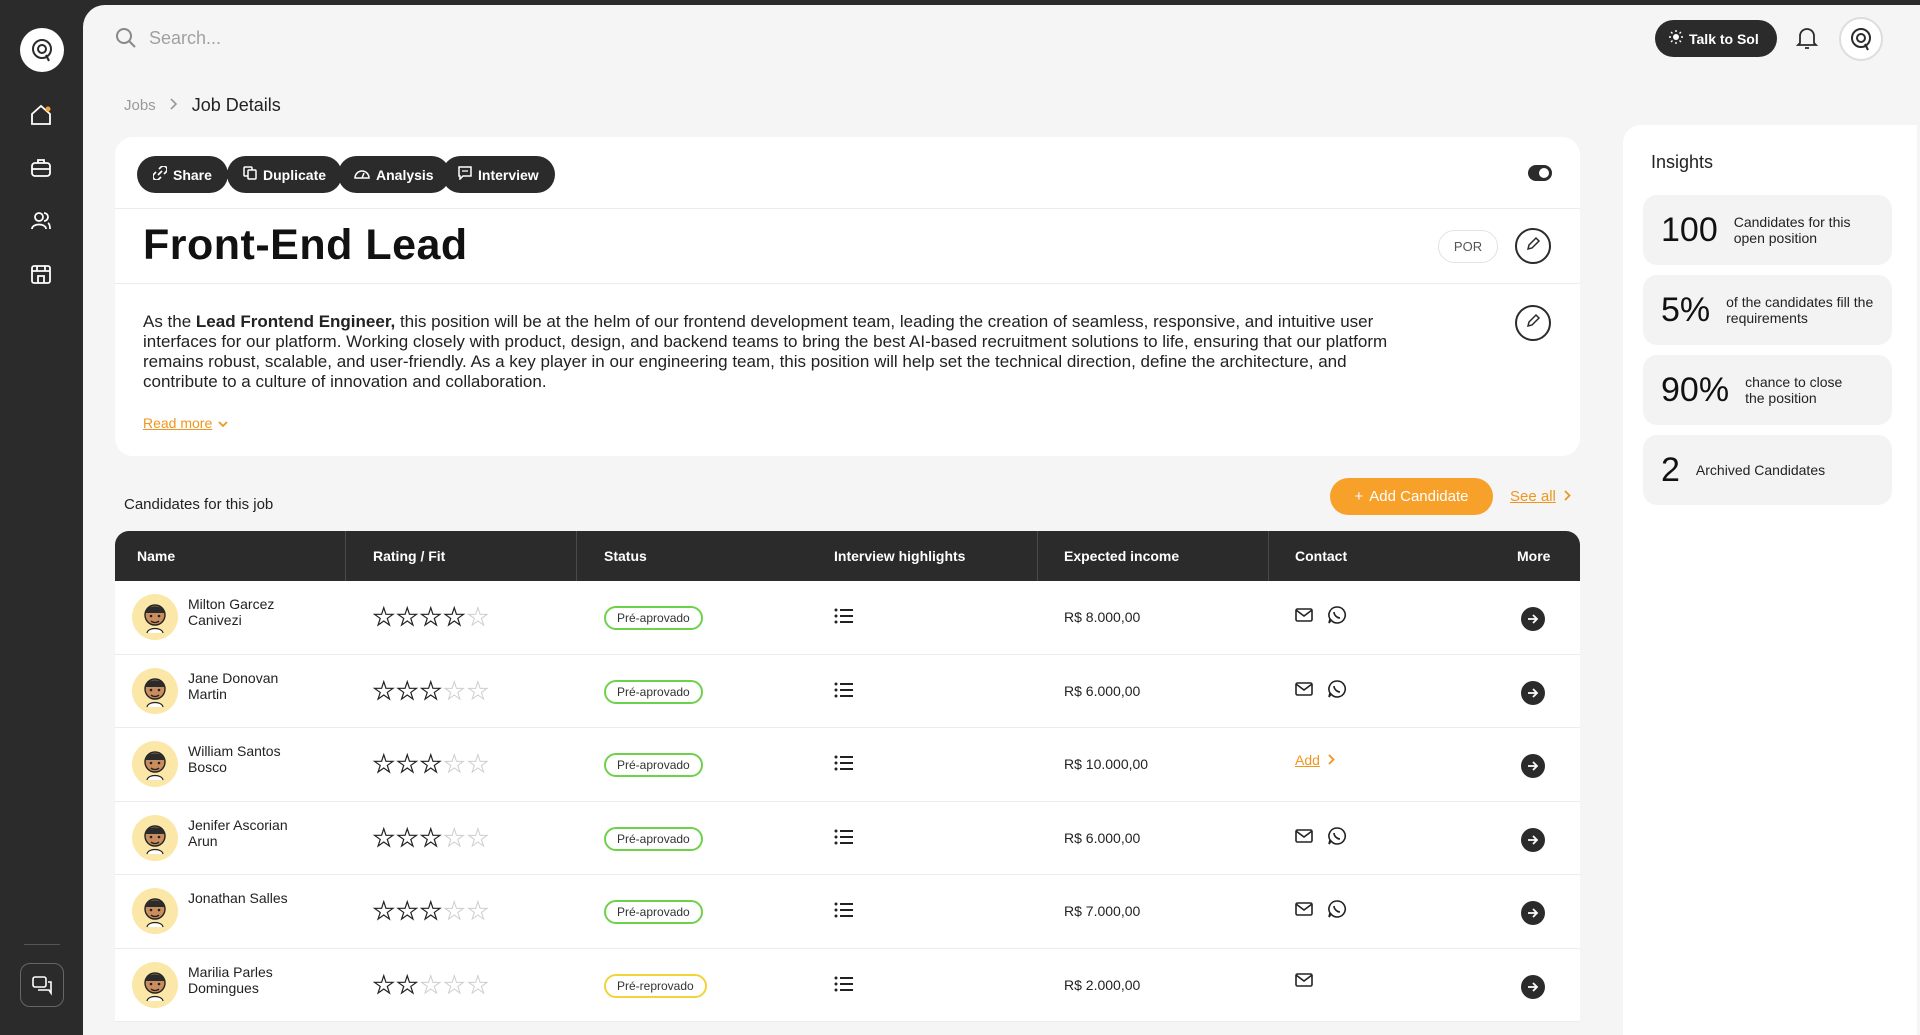 The width and height of the screenshot is (1920, 1035). I want to click on candidate-name: Jonathan Salles, so click(248, 898).